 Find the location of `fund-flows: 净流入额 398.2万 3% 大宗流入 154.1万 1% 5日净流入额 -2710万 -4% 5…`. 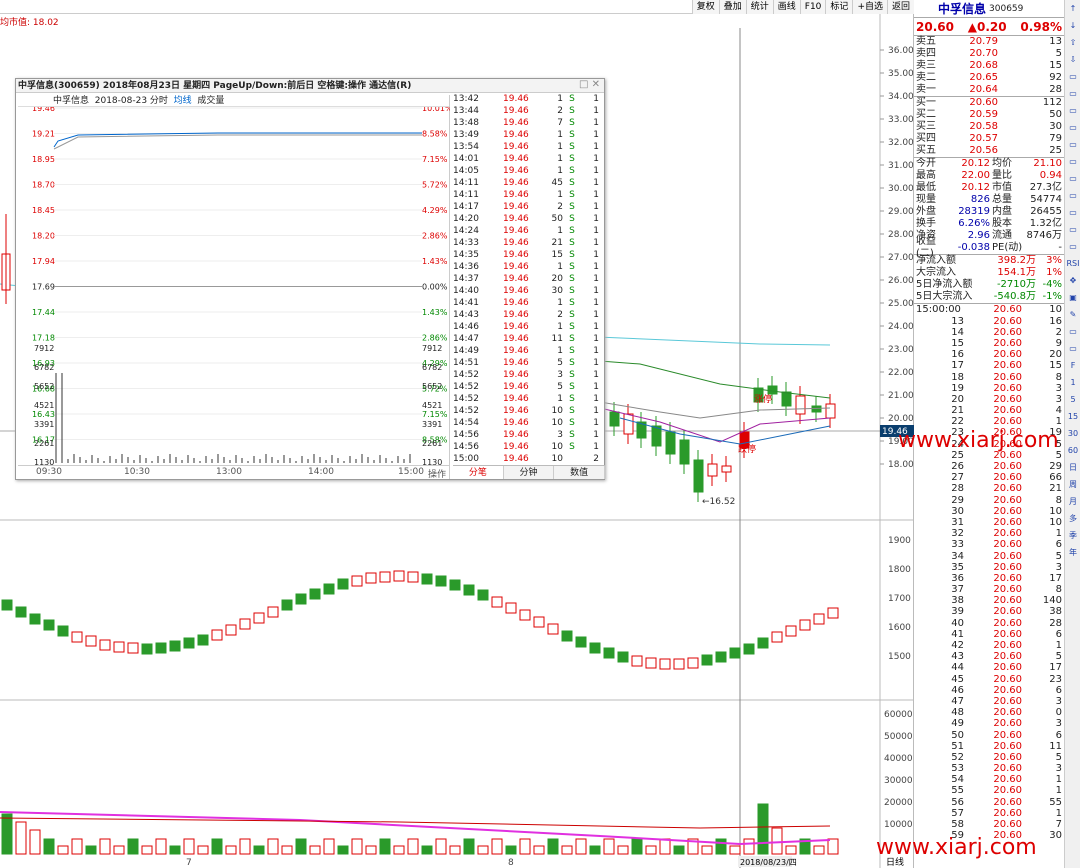

fund-flows: 净流入额 398.2万 3% 大宗流入 154.1万 1% 5日净流入额 -2710万 -4% 5… is located at coordinates (989, 278).